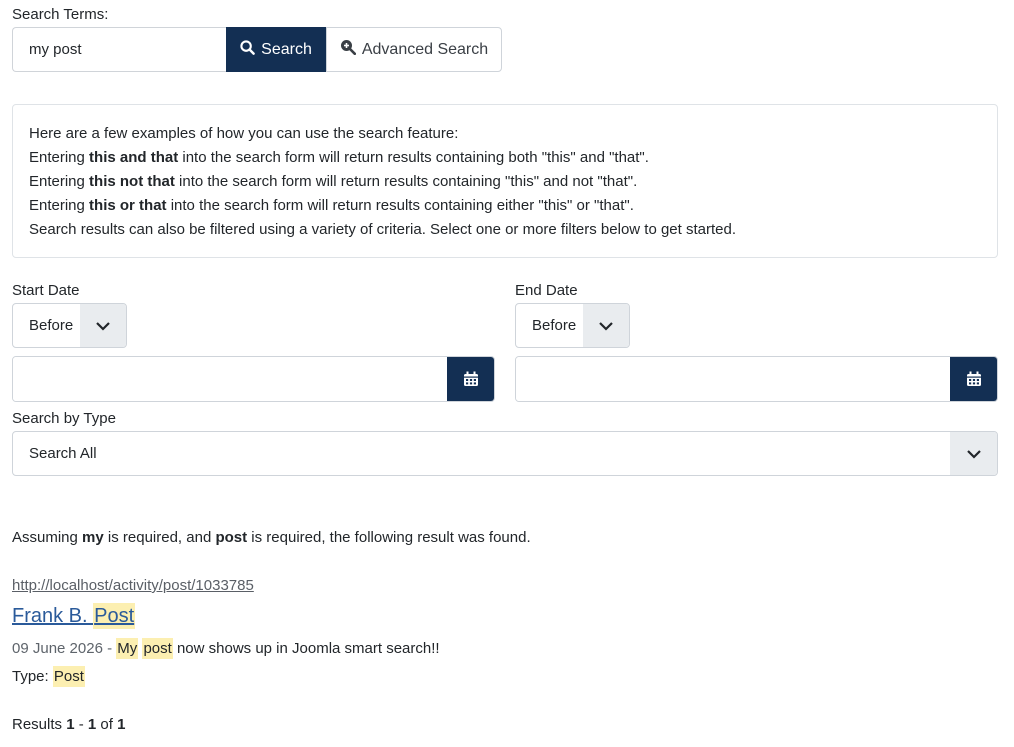 The width and height of the screenshot is (1014, 747). I want to click on result-date: 09 June 2026, so click(57, 648).